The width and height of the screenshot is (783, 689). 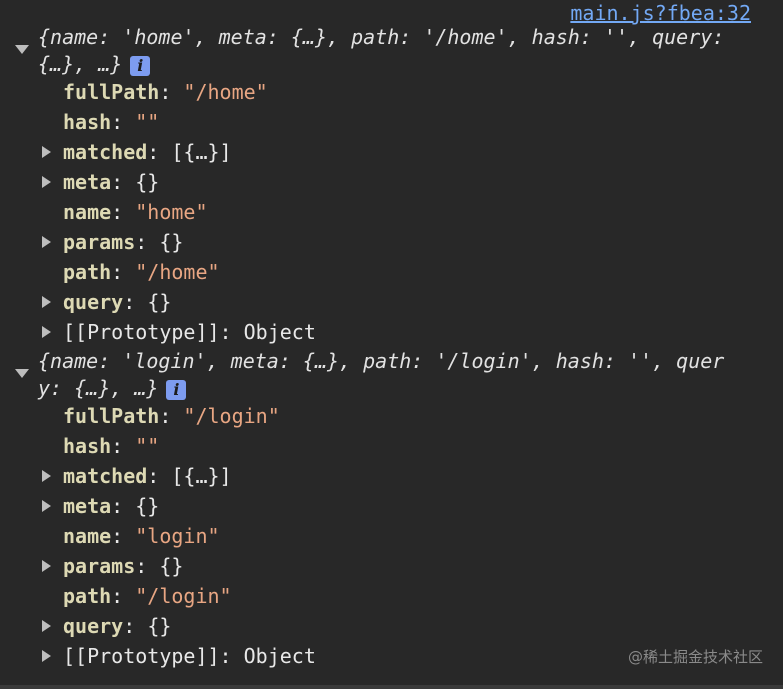 What do you see at coordinates (98, 388) in the screenshot?
I see `object-summary-text: y: {…}, …}` at bounding box center [98, 388].